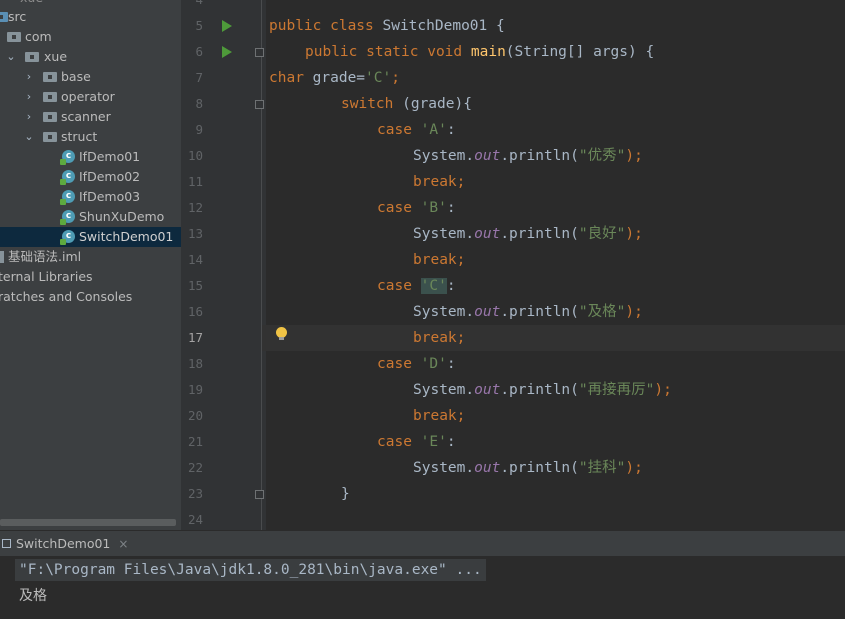  I want to click on code-line-21: case 'E':, so click(416, 442).